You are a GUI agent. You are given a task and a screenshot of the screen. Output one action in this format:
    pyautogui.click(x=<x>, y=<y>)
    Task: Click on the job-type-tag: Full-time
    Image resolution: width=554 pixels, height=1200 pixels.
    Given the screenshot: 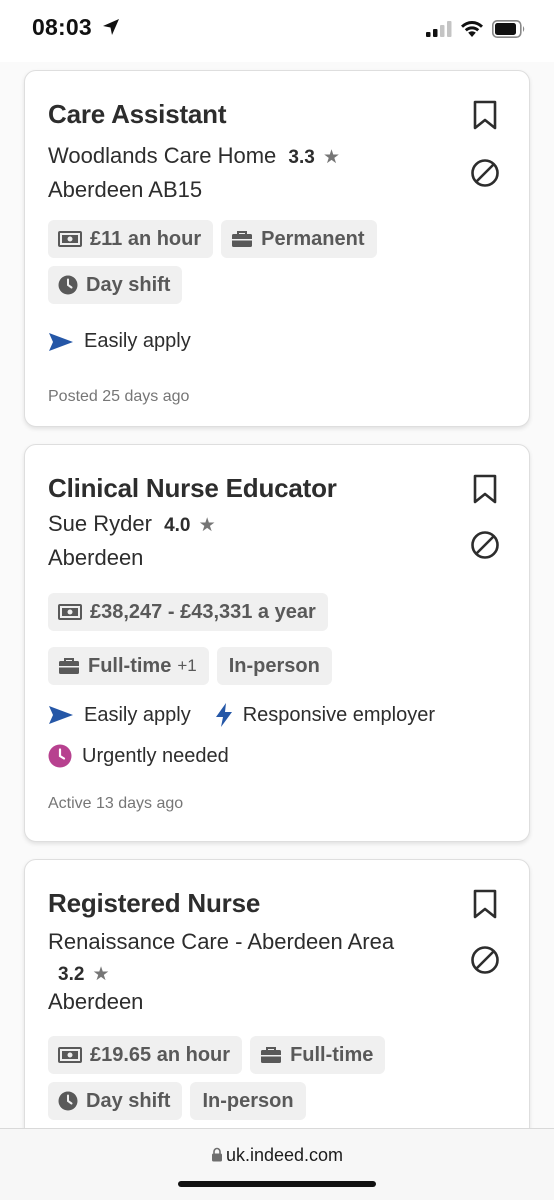 What is the action you would take?
    pyautogui.click(x=318, y=1055)
    